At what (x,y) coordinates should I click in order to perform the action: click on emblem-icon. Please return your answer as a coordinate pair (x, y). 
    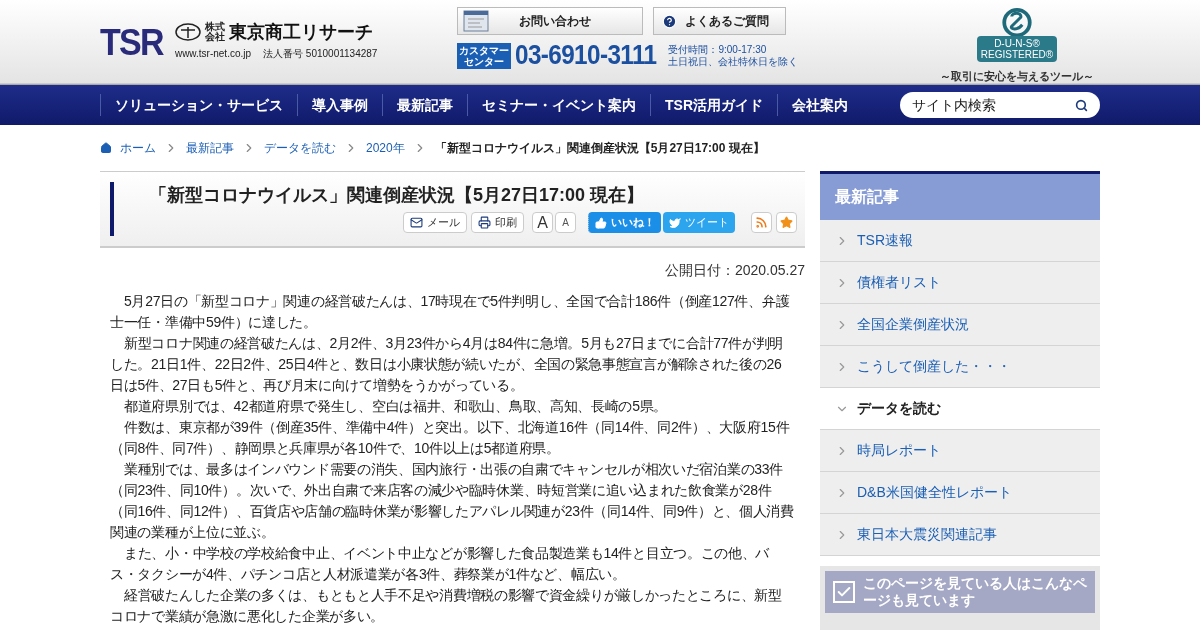
    Looking at the image, I should click on (187, 32).